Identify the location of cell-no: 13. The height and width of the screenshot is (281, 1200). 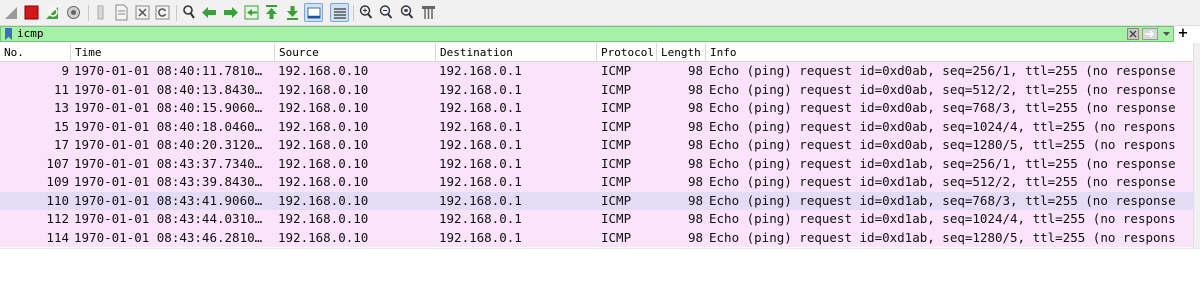
(61, 107).